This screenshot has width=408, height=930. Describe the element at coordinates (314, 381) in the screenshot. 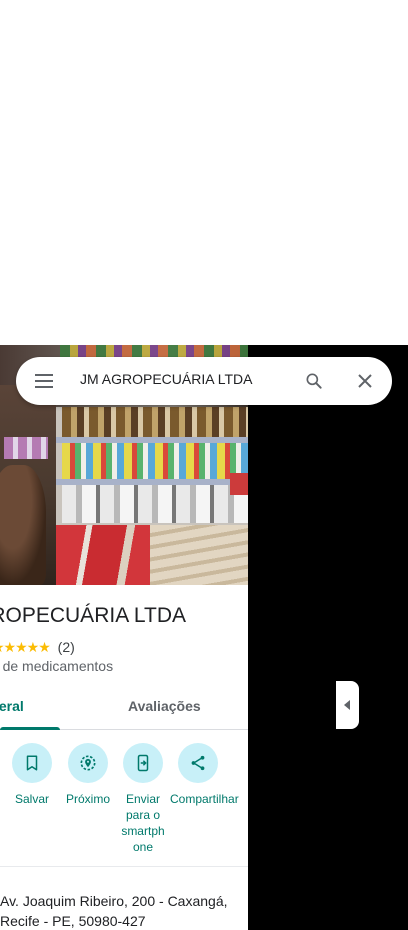

I see `search-icon` at that location.